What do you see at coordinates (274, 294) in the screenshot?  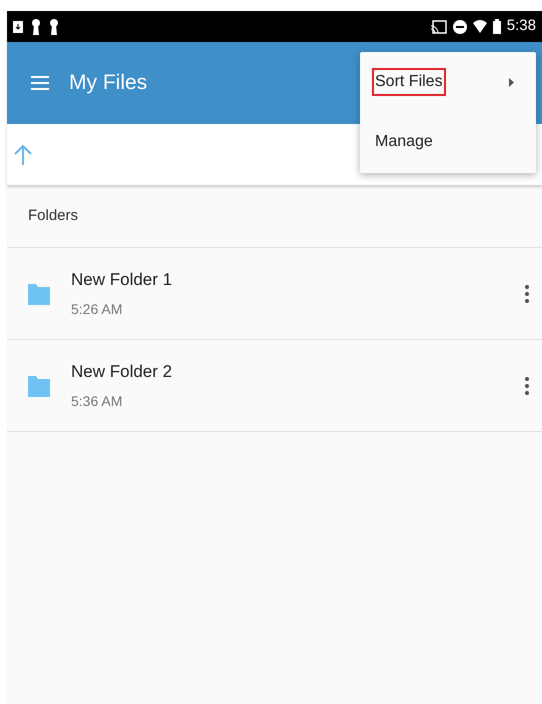 I see `folder-row: New Folder 1 5:26 AM` at bounding box center [274, 294].